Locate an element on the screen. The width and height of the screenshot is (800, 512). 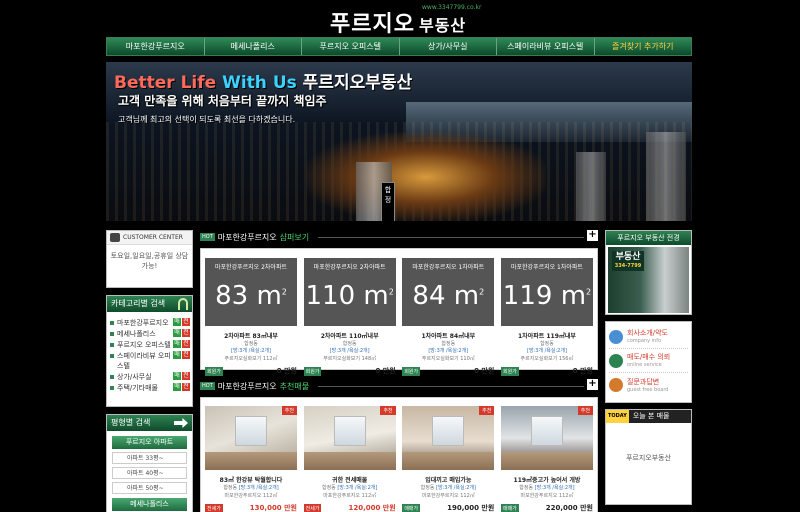
floorplan-thumb: 마포한강푸르지오 1차아파트 84 m2 is located at coordinates (448, 292).